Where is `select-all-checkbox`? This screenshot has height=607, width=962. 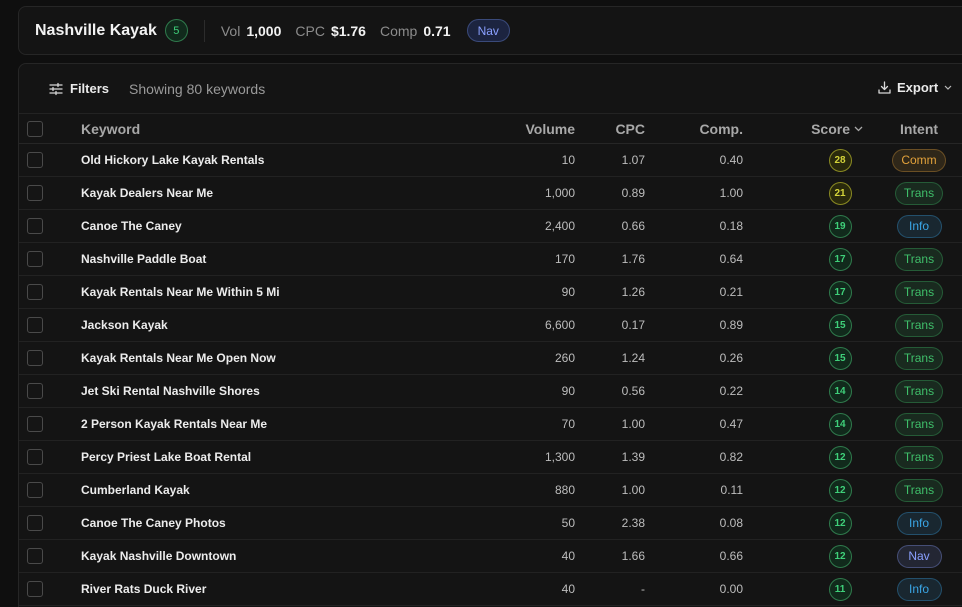 select-all-checkbox is located at coordinates (35, 128).